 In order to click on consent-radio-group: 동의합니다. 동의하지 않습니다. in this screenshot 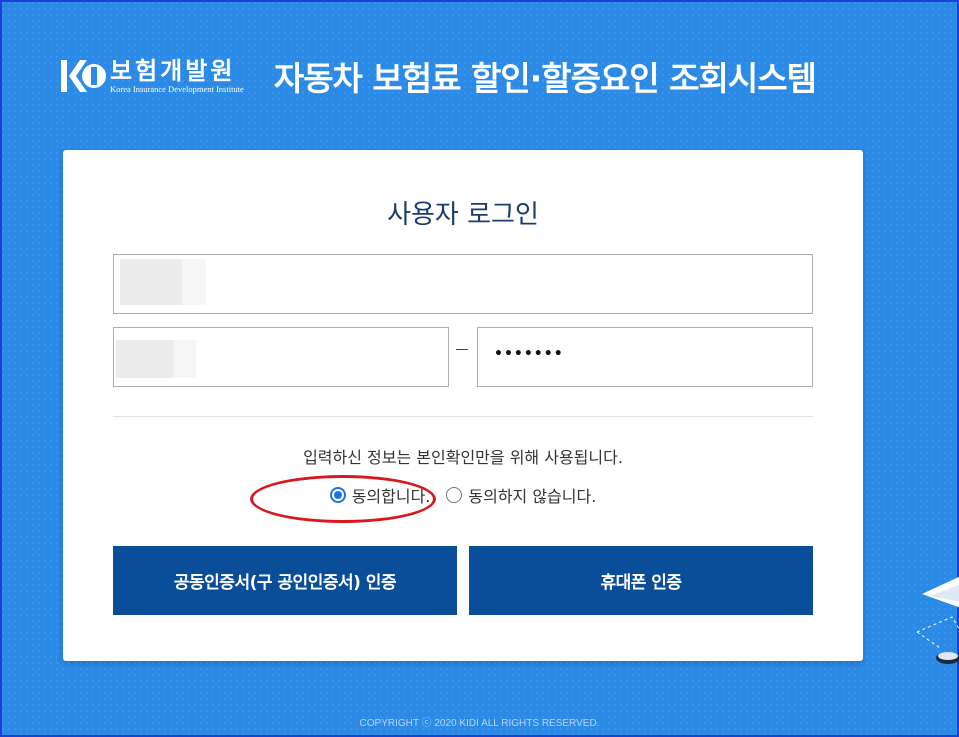, I will do `click(463, 495)`.